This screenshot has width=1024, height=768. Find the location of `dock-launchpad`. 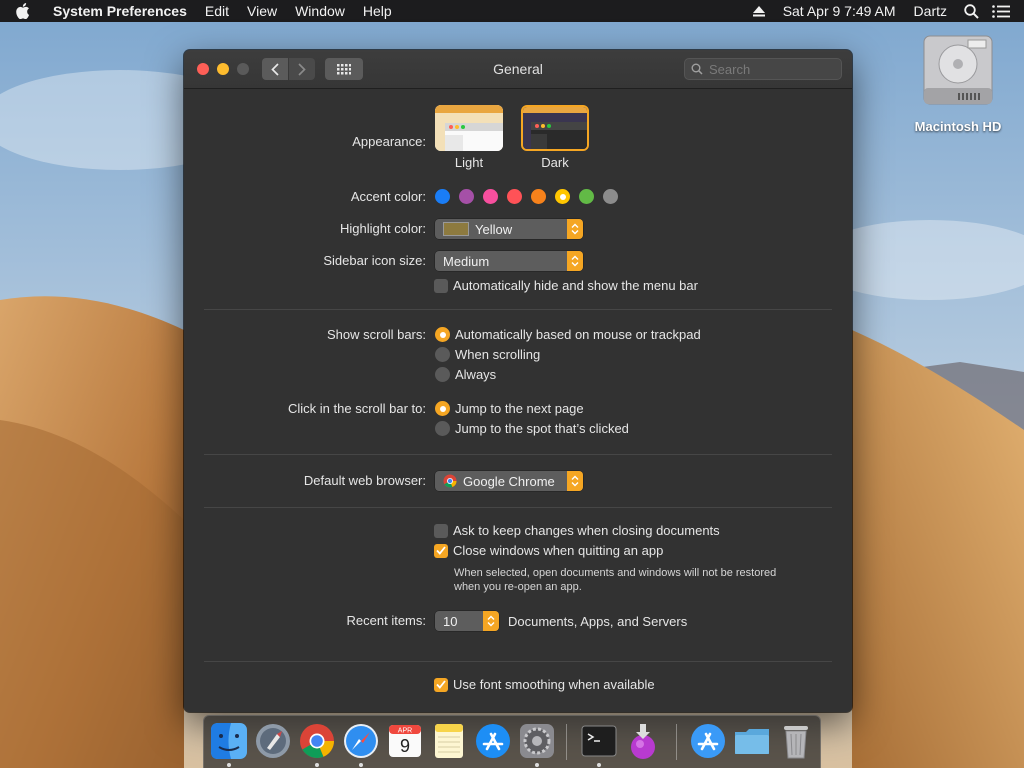

dock-launchpad is located at coordinates (273, 741).